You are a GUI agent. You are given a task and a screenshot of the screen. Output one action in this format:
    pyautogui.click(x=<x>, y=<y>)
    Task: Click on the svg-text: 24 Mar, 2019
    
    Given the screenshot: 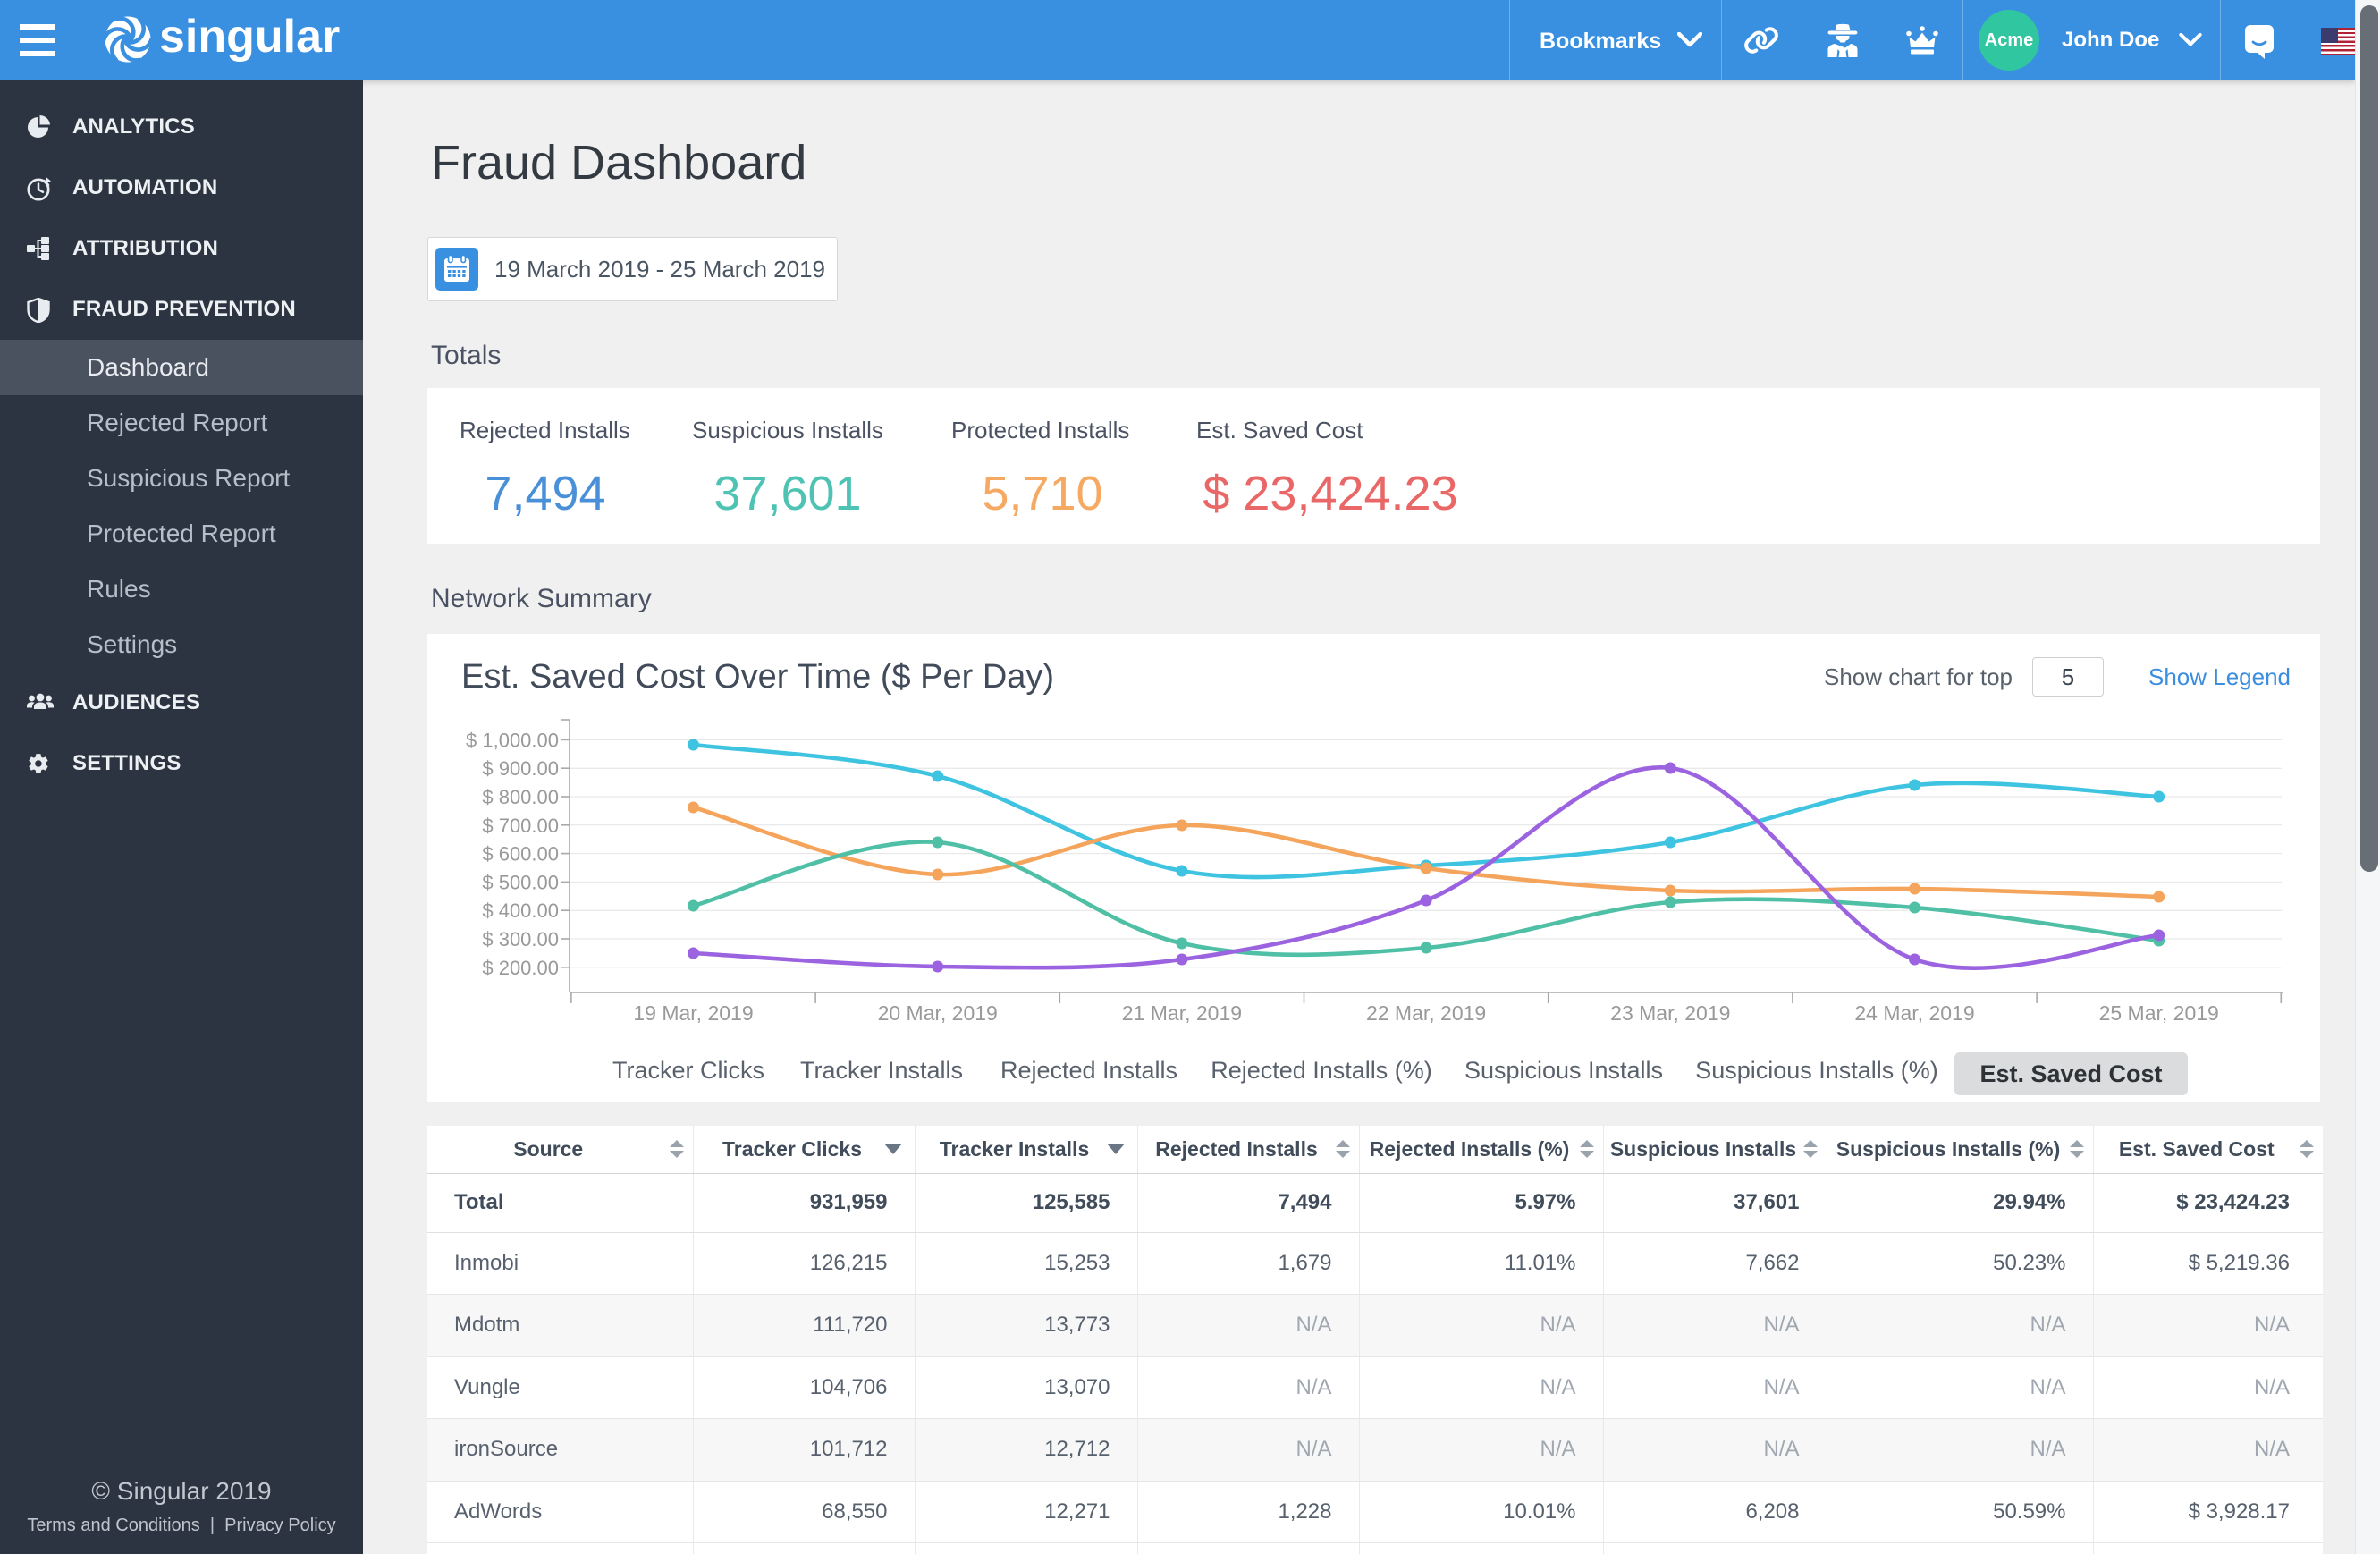 What is the action you would take?
    pyautogui.click(x=1914, y=1013)
    